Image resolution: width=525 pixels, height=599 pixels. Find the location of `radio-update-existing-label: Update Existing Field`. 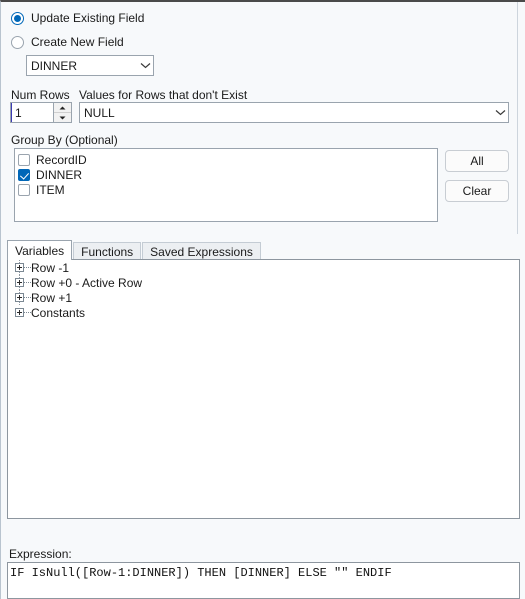

radio-update-existing-label: Update Existing Field is located at coordinates (88, 18).